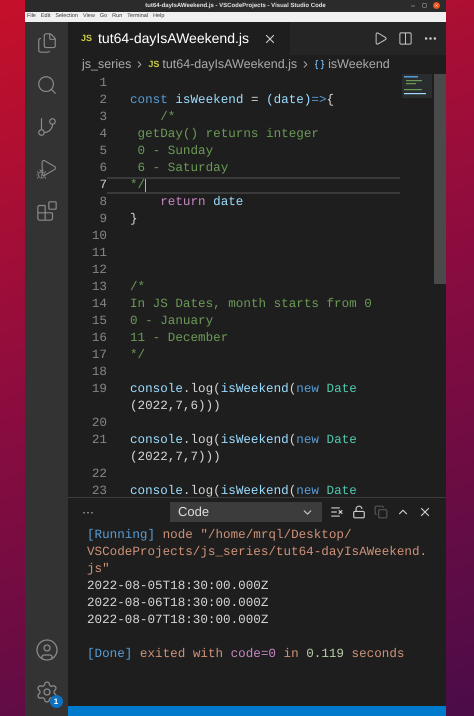 The width and height of the screenshot is (474, 716). Describe the element at coordinates (98, 423) in the screenshot. I see `line-number: 20` at that location.